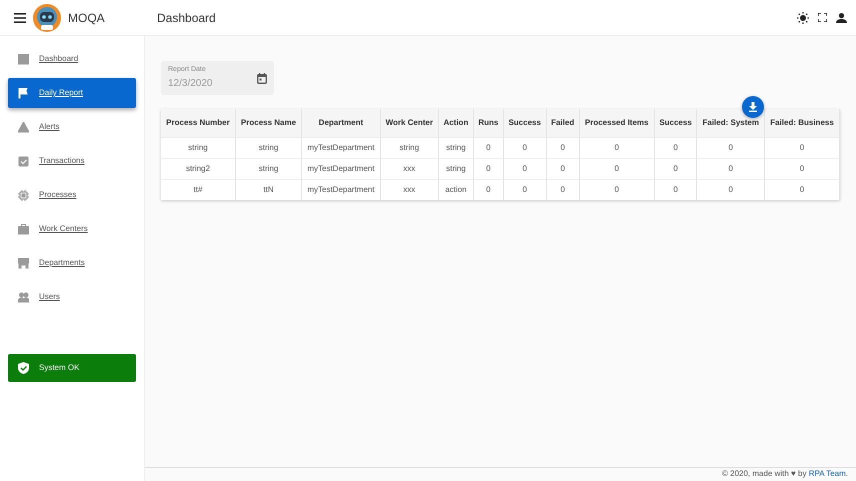 The height and width of the screenshot is (481, 856). I want to click on table-cell: tt#, so click(198, 190).